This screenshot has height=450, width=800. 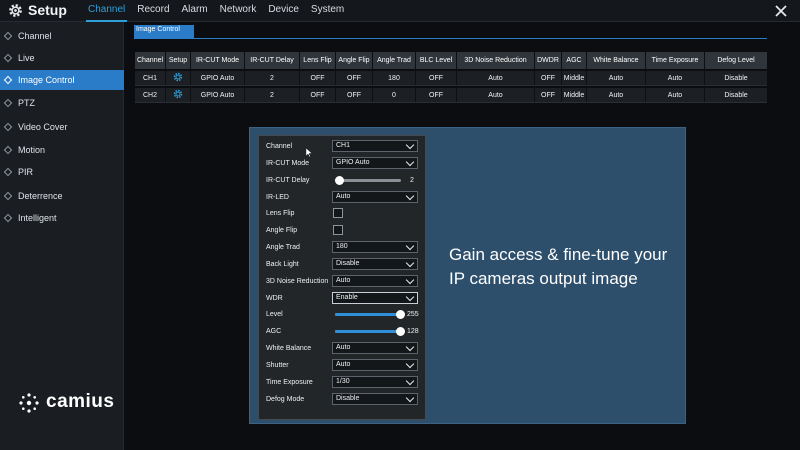 What do you see at coordinates (343, 196) in the screenshot?
I see `ir-led-select-value: Auto` at bounding box center [343, 196].